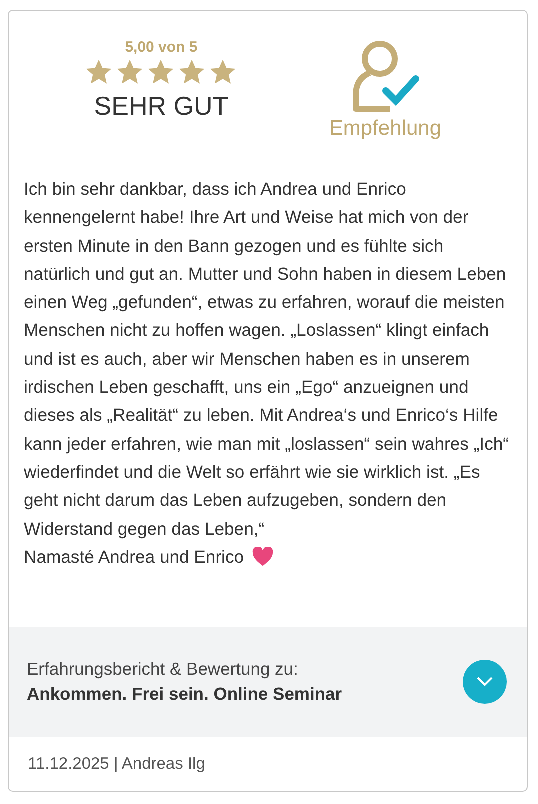  Describe the element at coordinates (385, 129) in the screenshot. I see `recommendation-label: Empfehlung` at that location.